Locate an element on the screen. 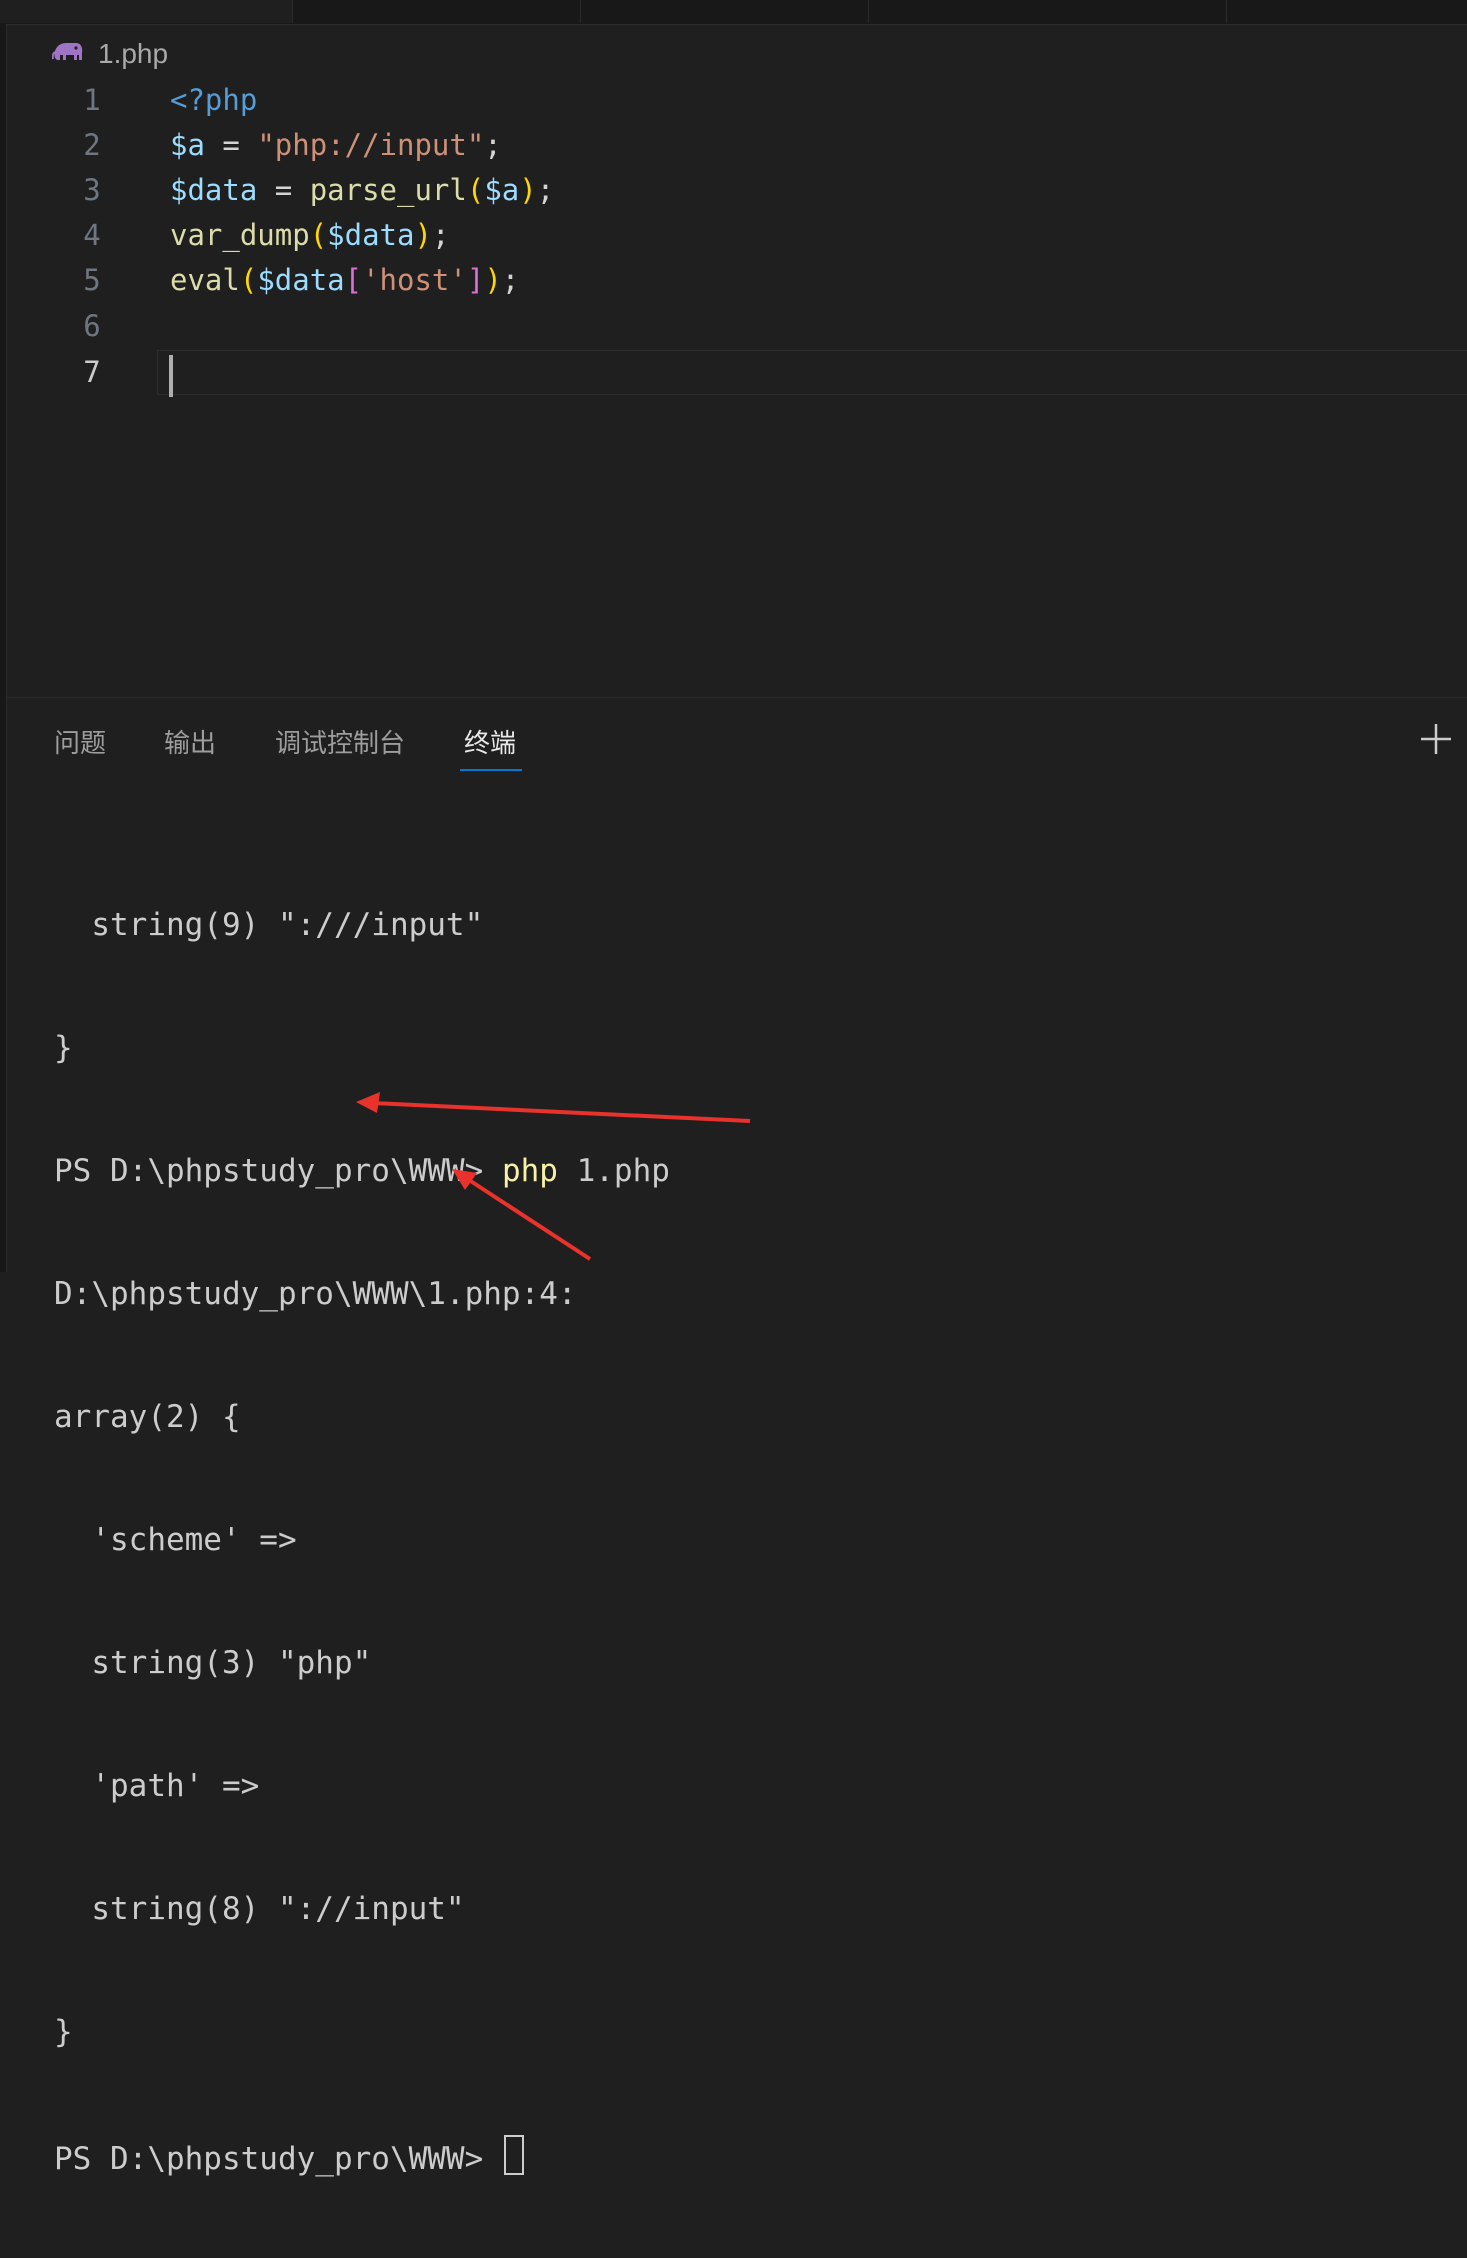  activity-edge is located at coordinates (3, 648).